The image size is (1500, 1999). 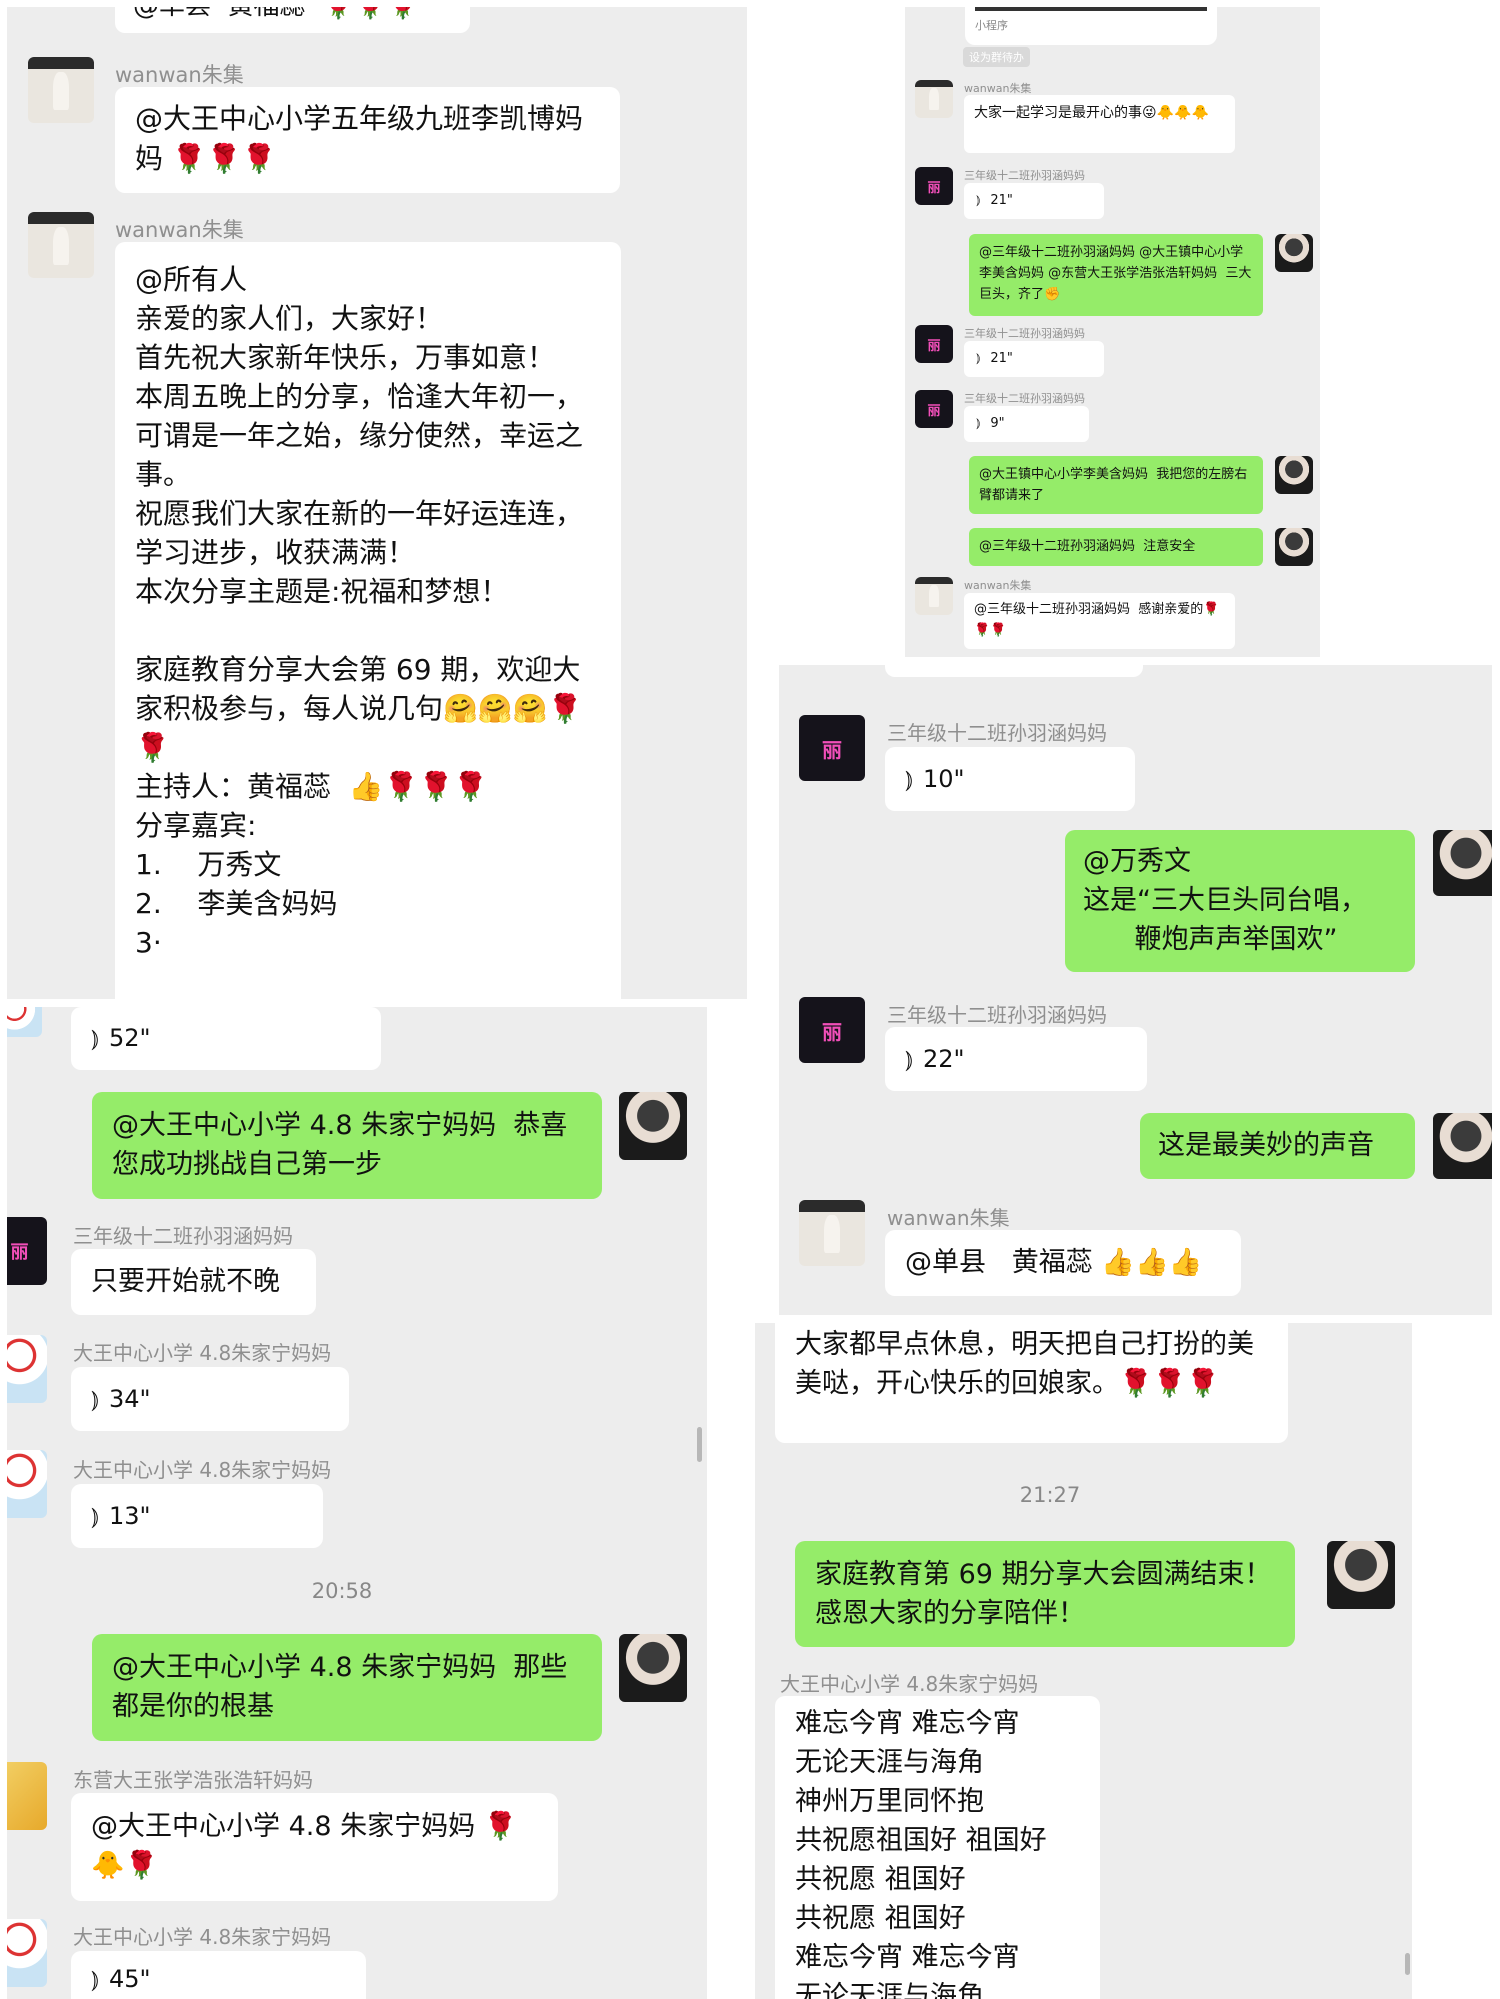 I want to click on message-bubble: 大家一起学习是最开心的事😜🐥🐥🐥, so click(x=1099, y=124).